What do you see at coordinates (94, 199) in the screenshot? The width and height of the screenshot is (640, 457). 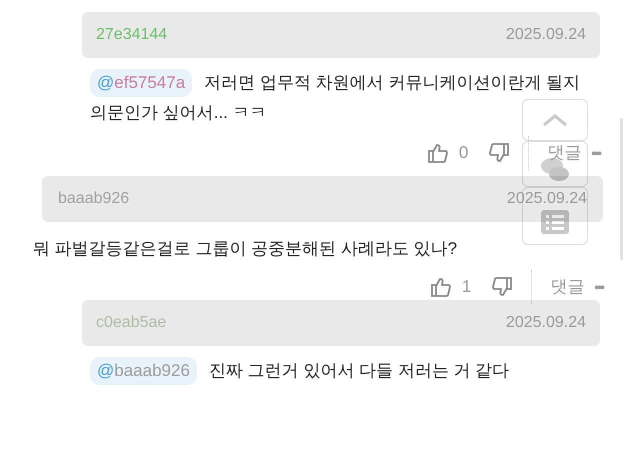 I see `username: baaab926` at bounding box center [94, 199].